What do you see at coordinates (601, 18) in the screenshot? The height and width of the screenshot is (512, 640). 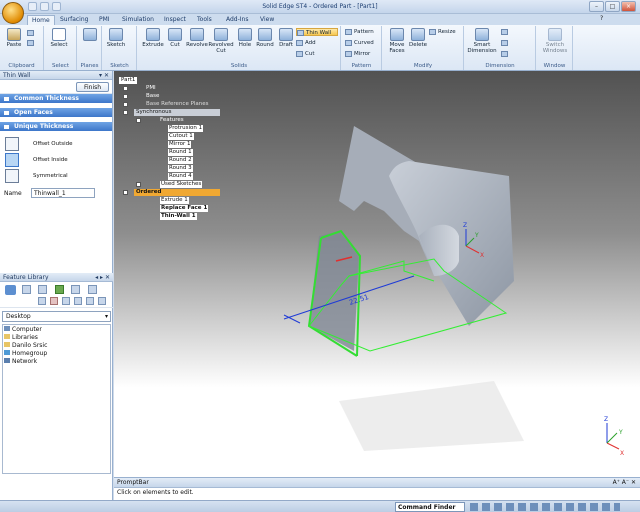 I see `help-icon: ?` at bounding box center [601, 18].